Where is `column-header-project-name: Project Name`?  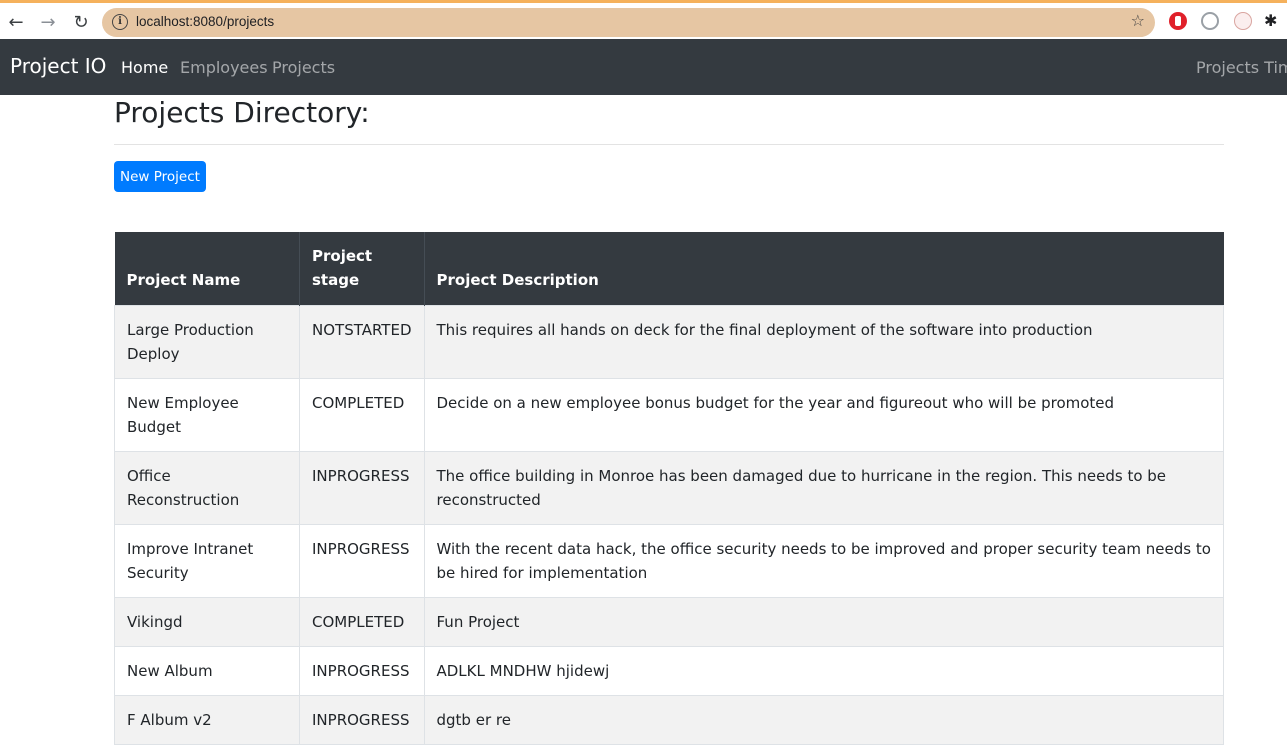 column-header-project-name: Project Name is located at coordinates (207, 269).